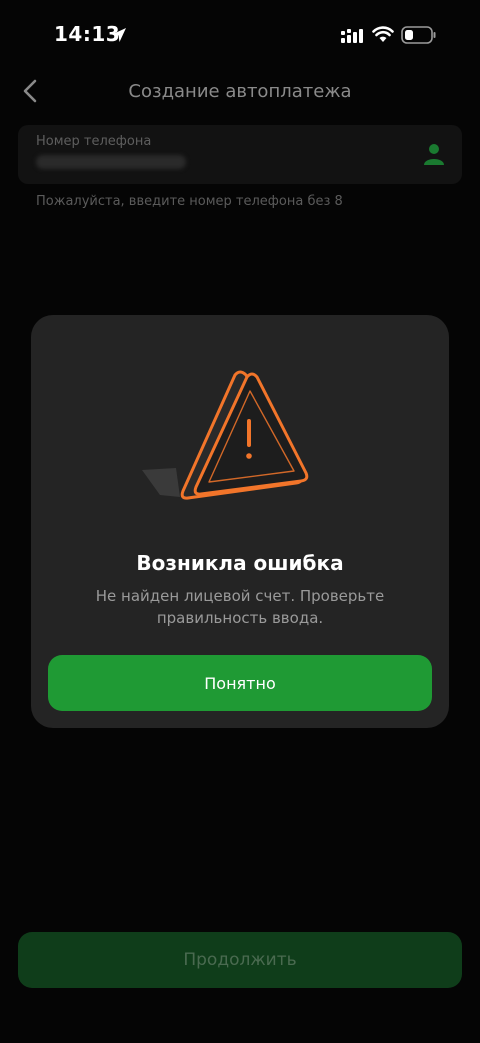  What do you see at coordinates (383, 34) in the screenshot?
I see `wifi-icon` at bounding box center [383, 34].